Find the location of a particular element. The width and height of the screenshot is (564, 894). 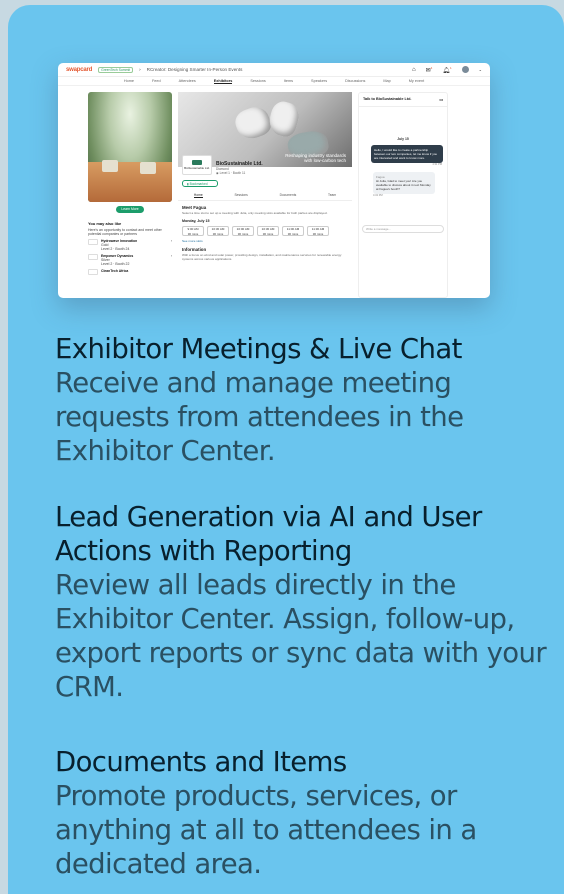

chat-day: July 15 is located at coordinates (403, 139).